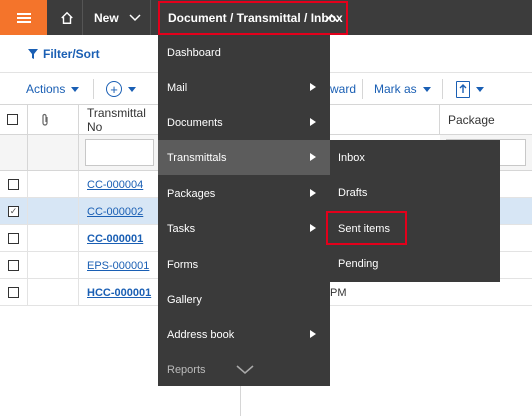 This screenshot has width=532, height=416. I want to click on menu-item-label: Forms, so click(183, 264).